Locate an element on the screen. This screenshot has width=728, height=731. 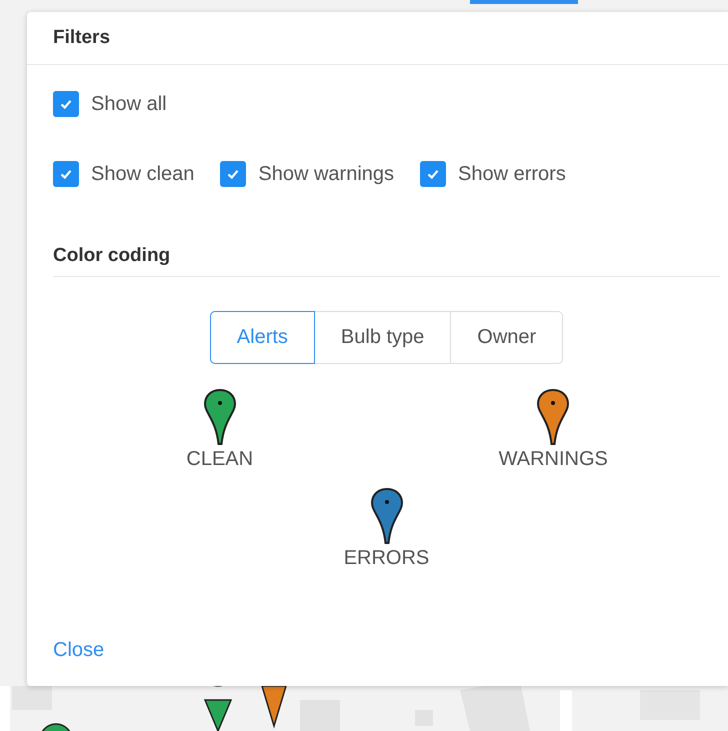
legend-label: WARNINGS is located at coordinates (553, 459).